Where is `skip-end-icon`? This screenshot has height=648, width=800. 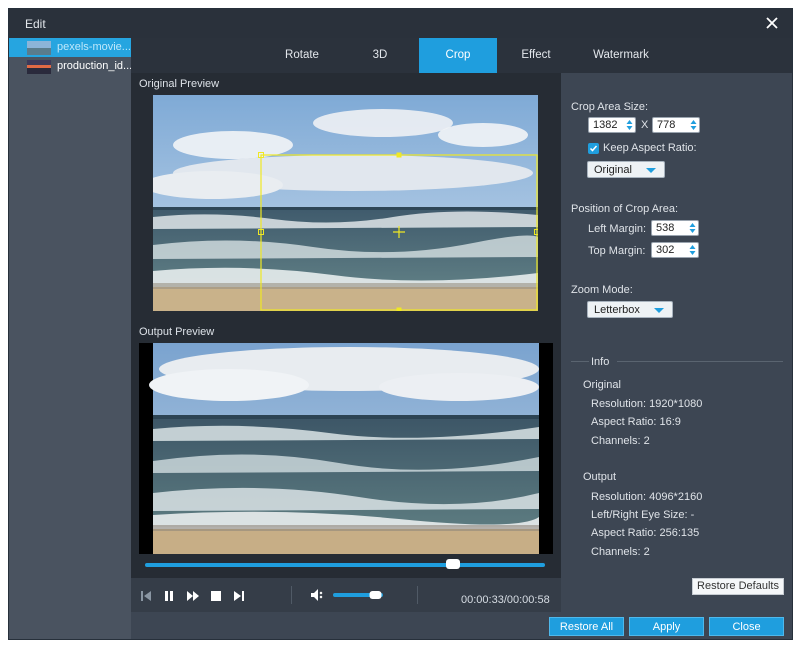 skip-end-icon is located at coordinates (239, 596).